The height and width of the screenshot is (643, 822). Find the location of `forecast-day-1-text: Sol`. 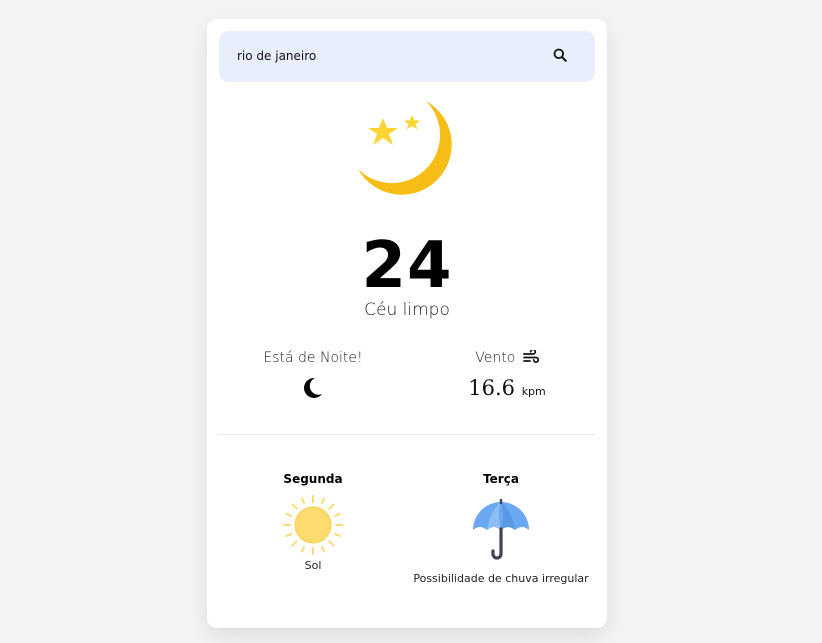

forecast-day-1-text: Sol is located at coordinates (313, 565).